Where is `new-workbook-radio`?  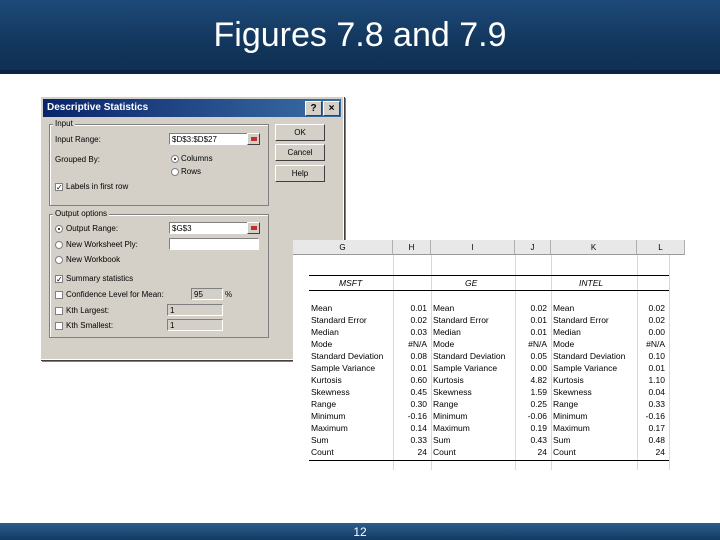 new-workbook-radio is located at coordinates (59, 260).